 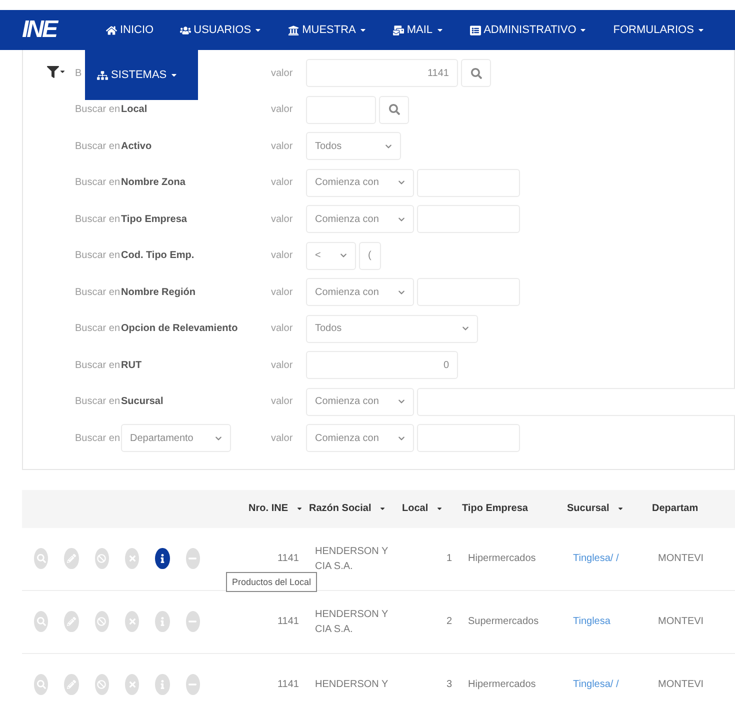 I want to click on list-icon, so click(x=475, y=30).